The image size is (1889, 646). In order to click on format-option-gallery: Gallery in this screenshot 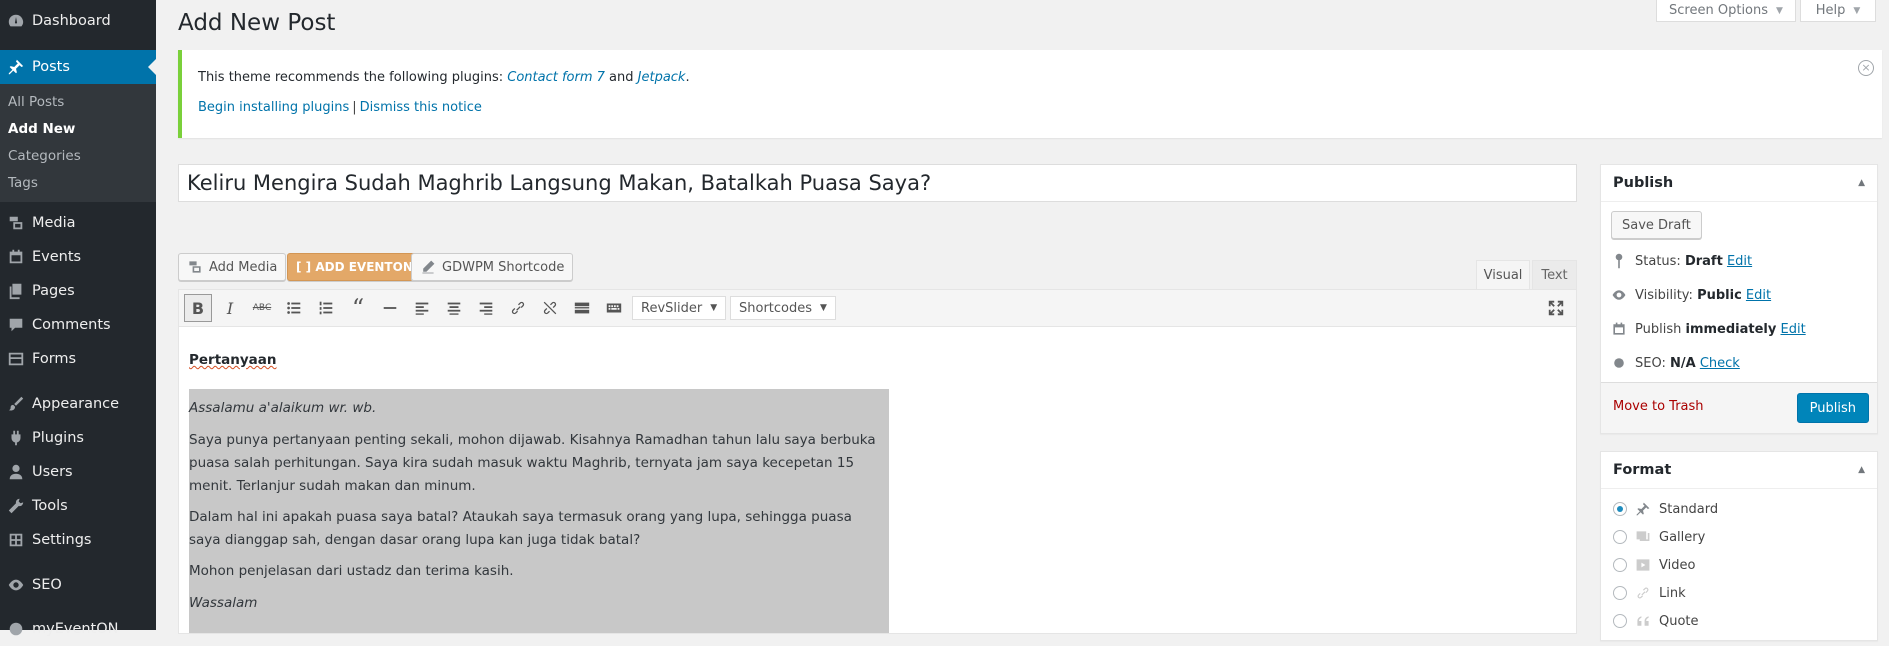, I will do `click(1659, 537)`.